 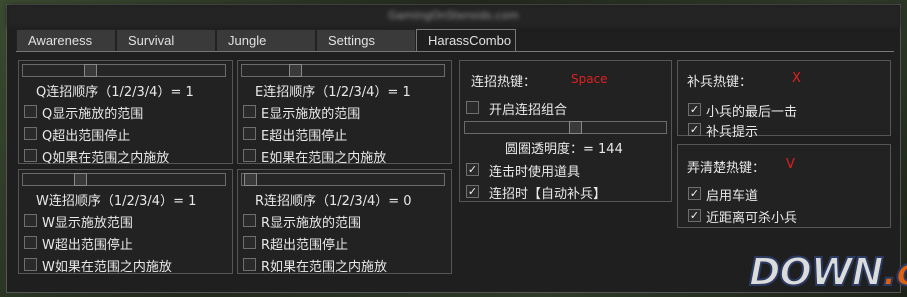 What do you see at coordinates (66, 40) in the screenshot?
I see `tab-awareness: Awareness` at bounding box center [66, 40].